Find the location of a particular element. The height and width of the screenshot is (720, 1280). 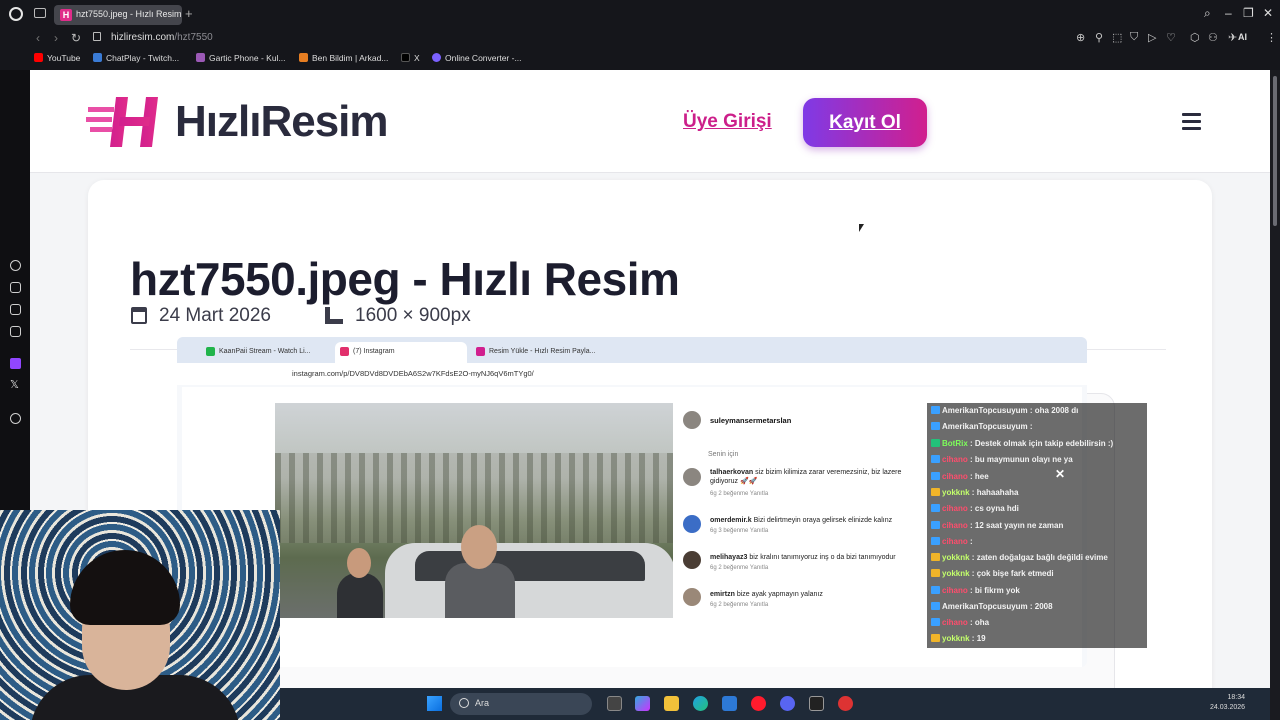

taskbar-search: Ara is located at coordinates (521, 704).